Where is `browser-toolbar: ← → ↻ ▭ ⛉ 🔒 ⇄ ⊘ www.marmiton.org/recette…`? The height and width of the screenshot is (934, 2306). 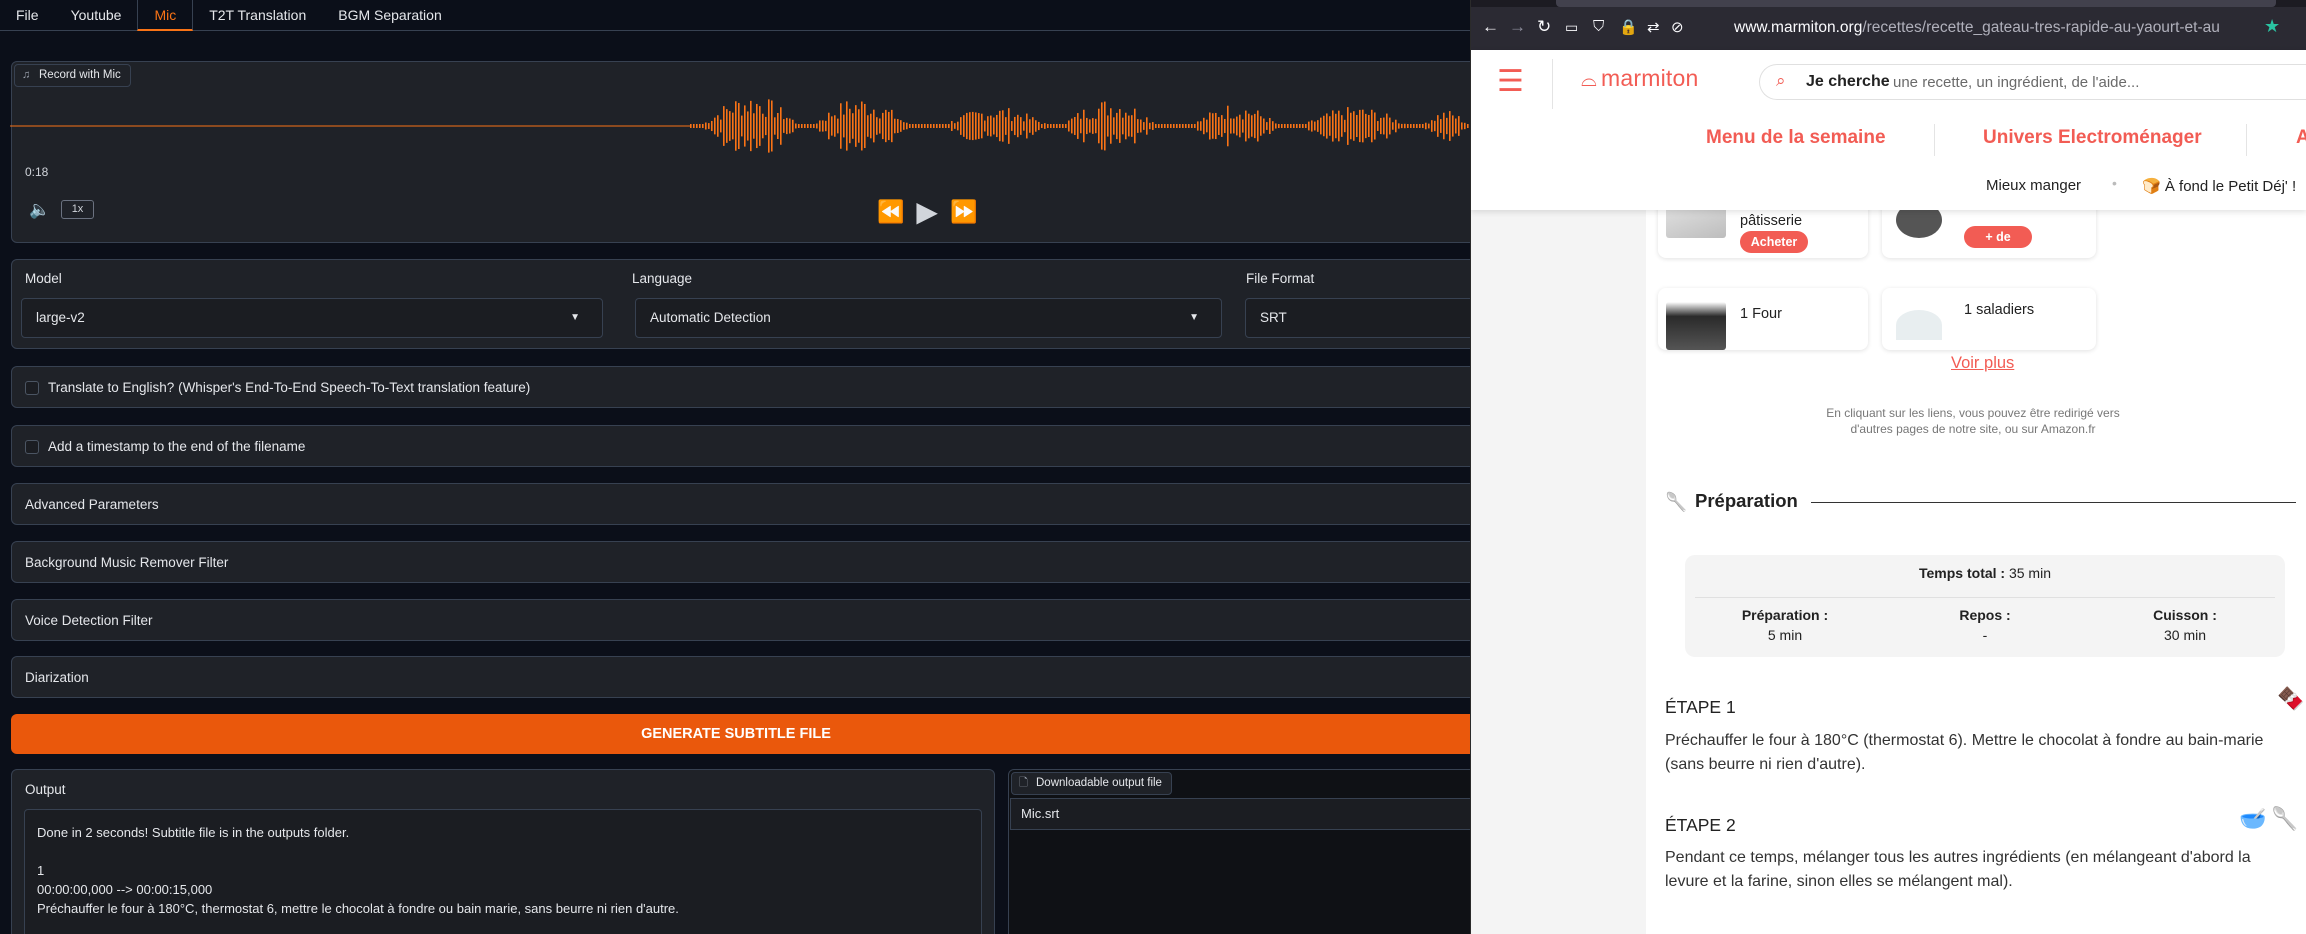
browser-toolbar: ← → ↻ ▭ ⛉ 🔒 ⇄ ⊘ www.marmiton.org/recette… is located at coordinates (1888, 28).